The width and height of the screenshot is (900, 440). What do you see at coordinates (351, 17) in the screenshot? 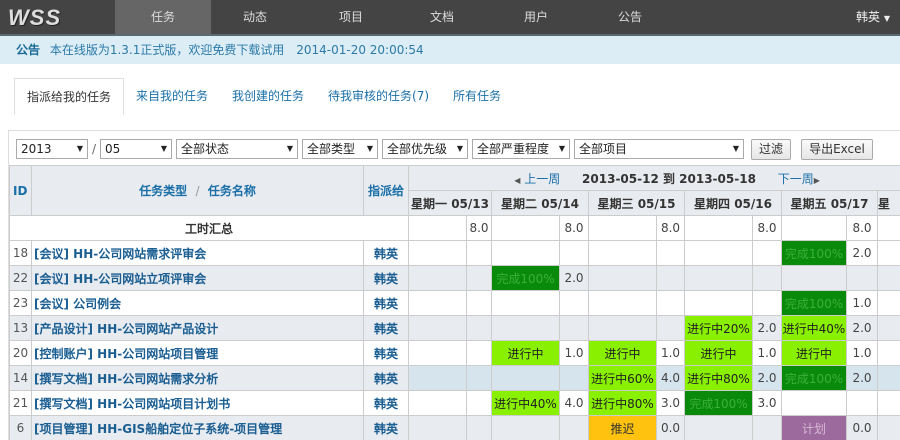
I see `nav-projects: 项目` at bounding box center [351, 17].